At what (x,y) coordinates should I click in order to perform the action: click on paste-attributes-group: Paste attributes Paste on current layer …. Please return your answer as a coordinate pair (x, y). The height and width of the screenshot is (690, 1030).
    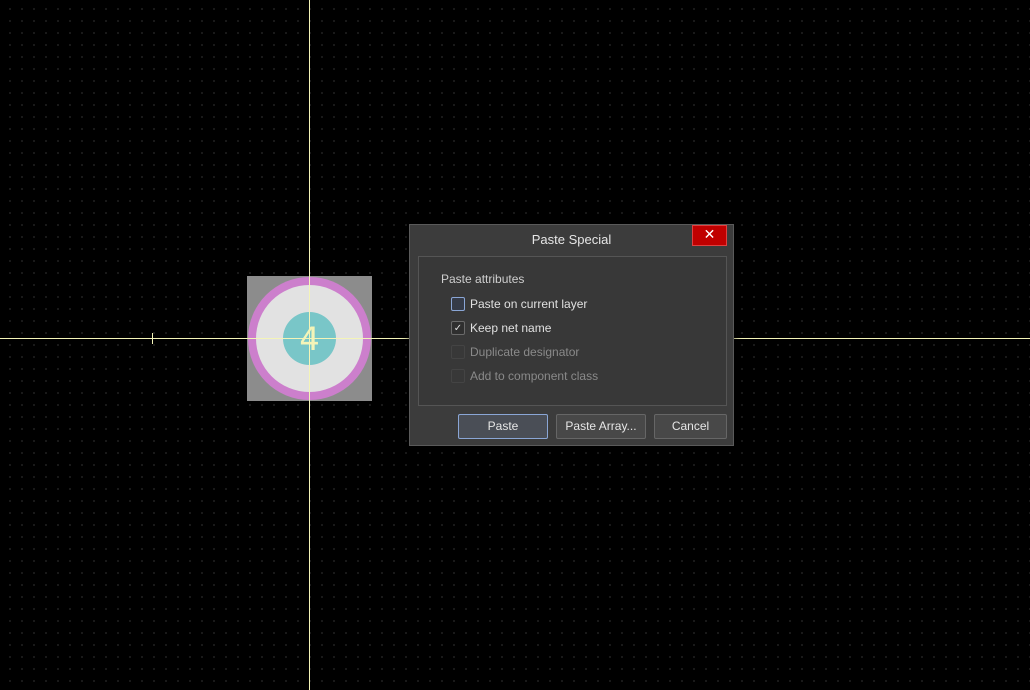
    Looking at the image, I should click on (572, 331).